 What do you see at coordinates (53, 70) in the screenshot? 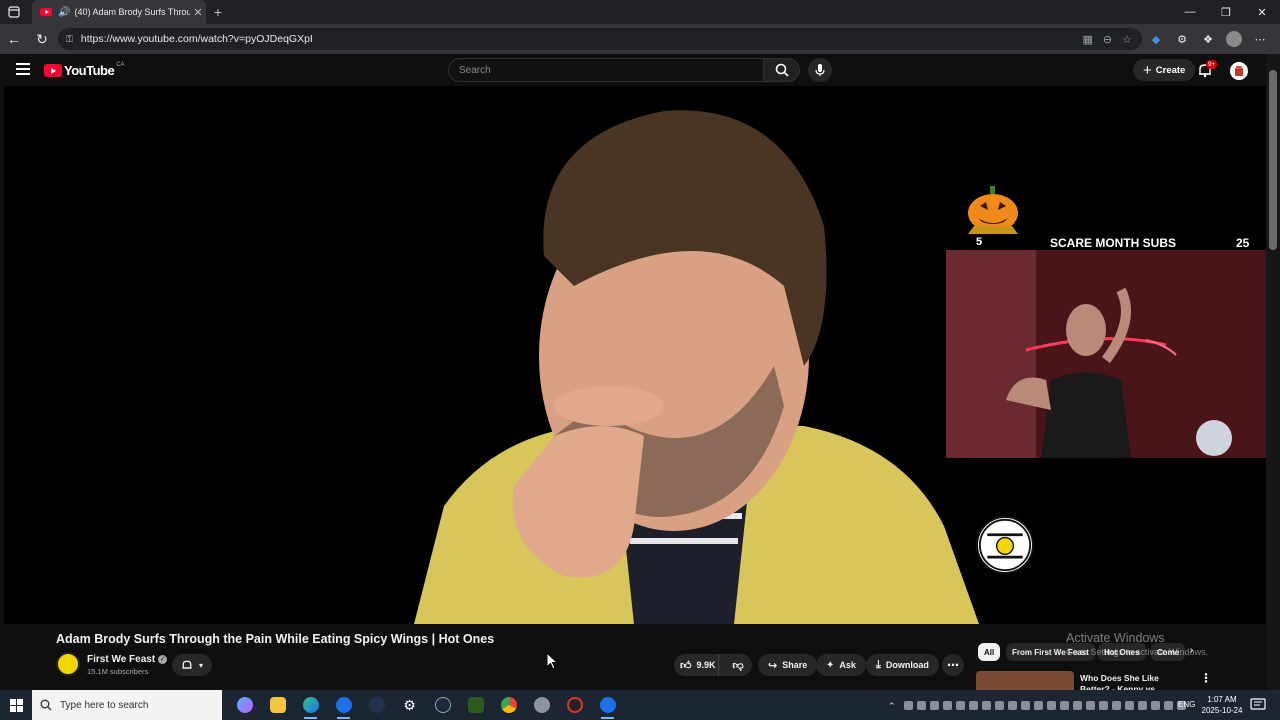
I see `youtube-play-icon` at bounding box center [53, 70].